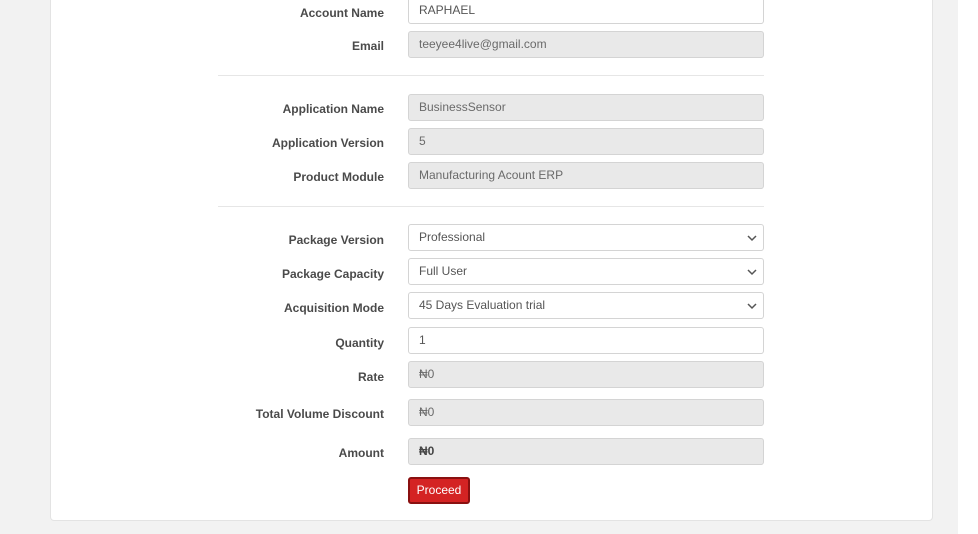 Image resolution: width=978 pixels, height=534 pixels. Describe the element at coordinates (367, 46) in the screenshot. I see `email-label: Email` at that location.